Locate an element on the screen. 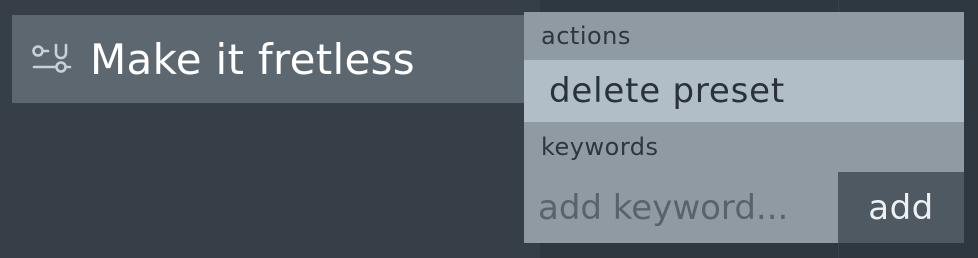 The image size is (978, 258). sliders-icon is located at coordinates (52, 59).